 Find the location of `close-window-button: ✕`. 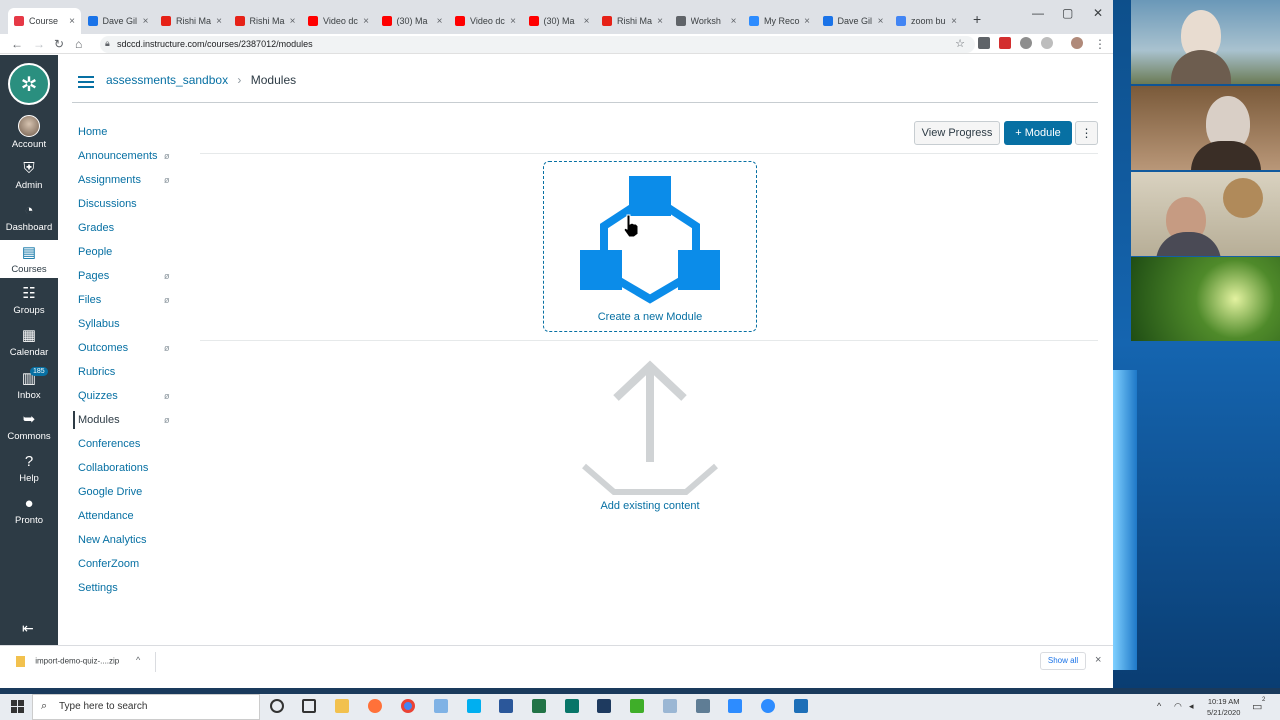

close-window-button: ✕ is located at coordinates (1098, 13).